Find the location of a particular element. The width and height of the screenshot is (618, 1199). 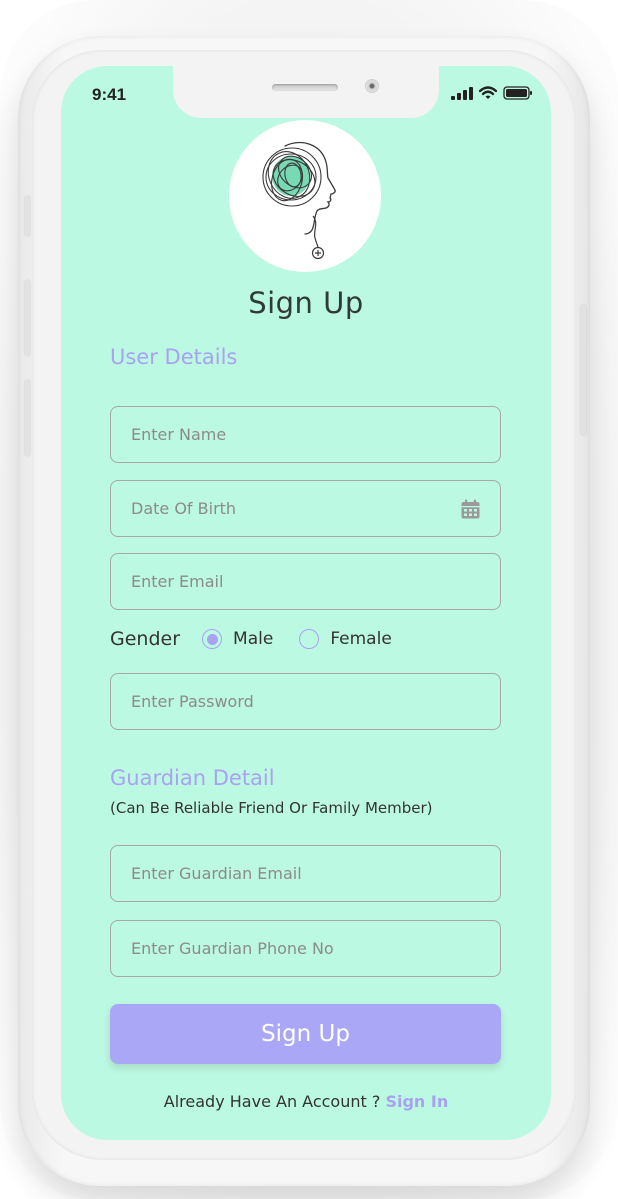

calendar-icon is located at coordinates (470, 509).